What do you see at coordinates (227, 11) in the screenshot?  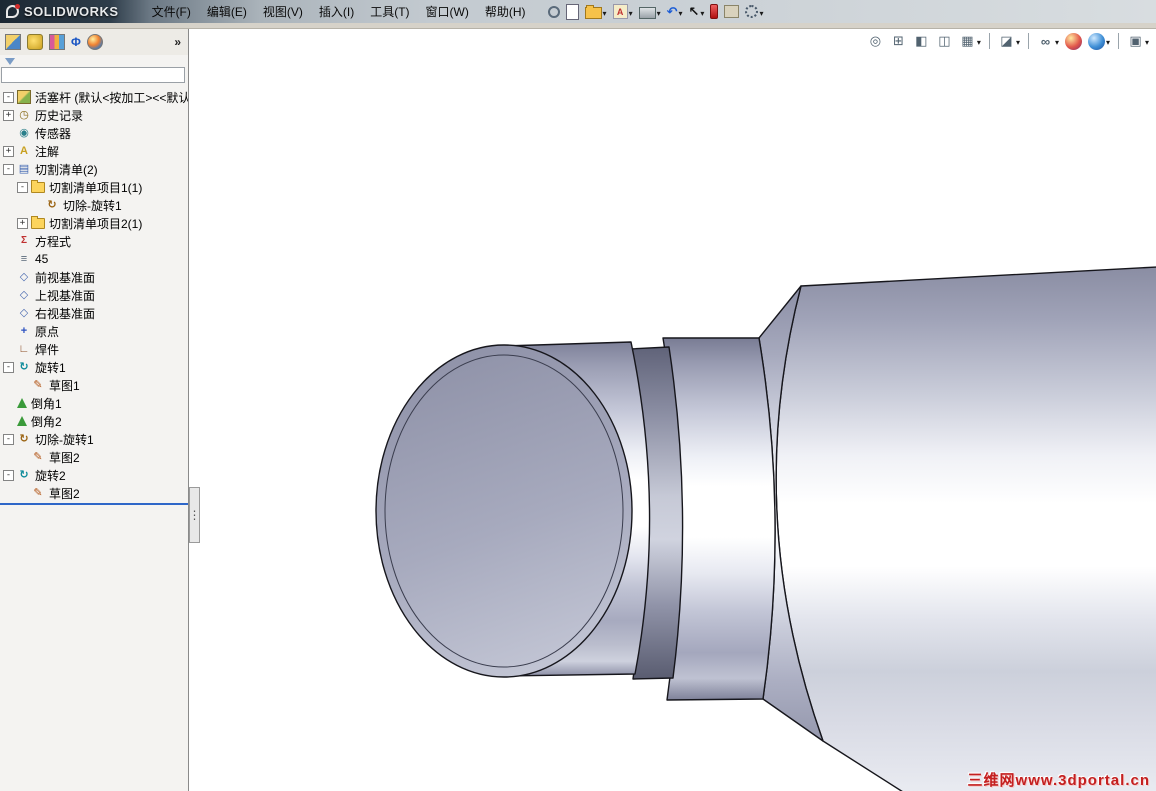 I see `menu-item: 编辑(E)` at bounding box center [227, 11].